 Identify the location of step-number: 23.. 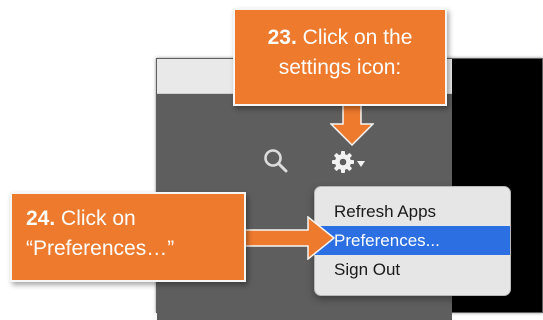
(282, 37).